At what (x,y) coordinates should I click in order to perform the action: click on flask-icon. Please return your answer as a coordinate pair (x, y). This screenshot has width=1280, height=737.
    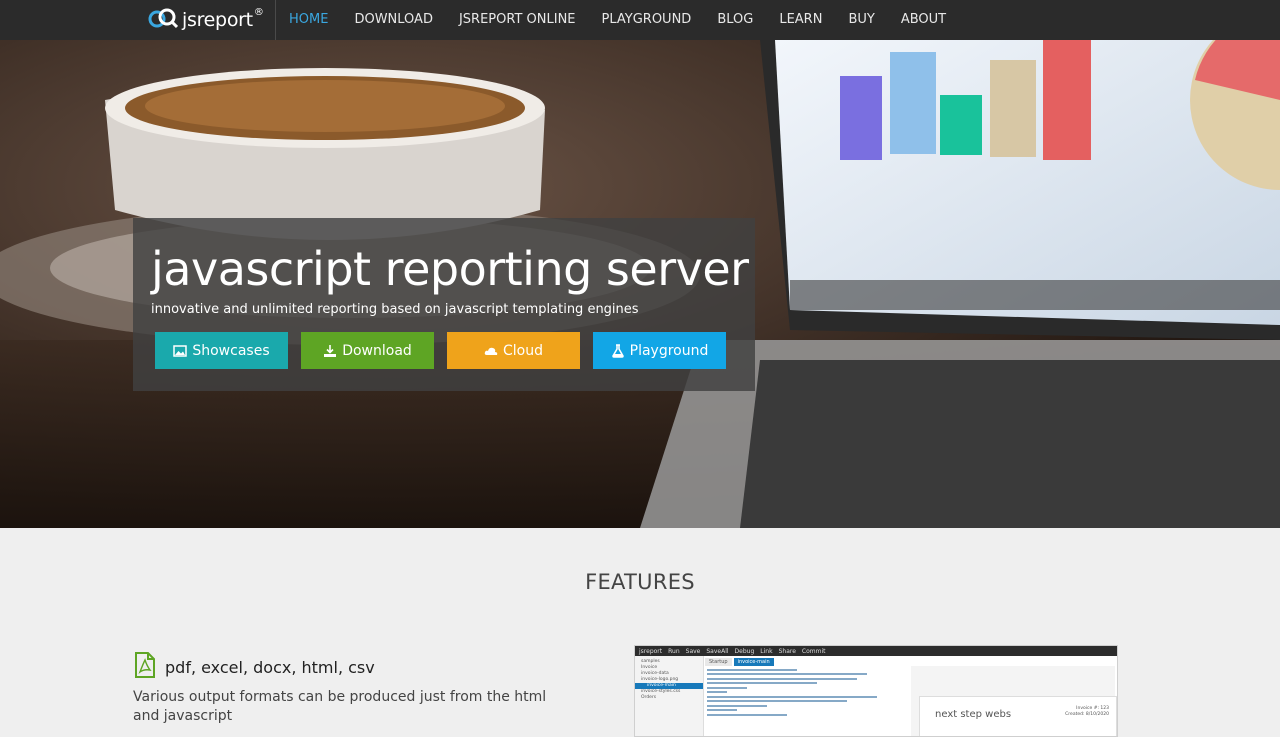
    Looking at the image, I should click on (618, 350).